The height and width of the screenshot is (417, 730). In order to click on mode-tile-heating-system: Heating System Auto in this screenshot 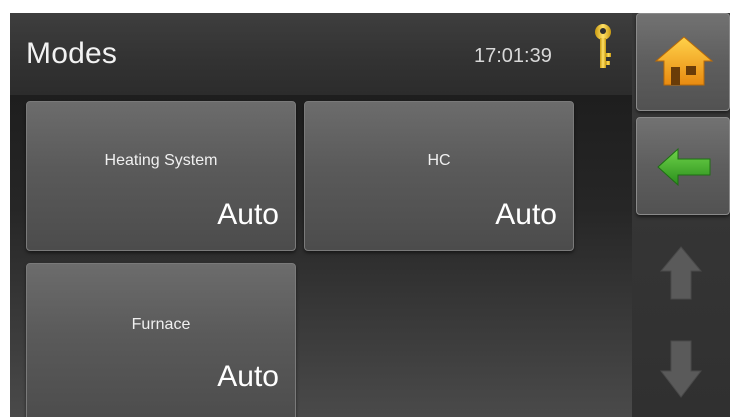, I will do `click(161, 176)`.